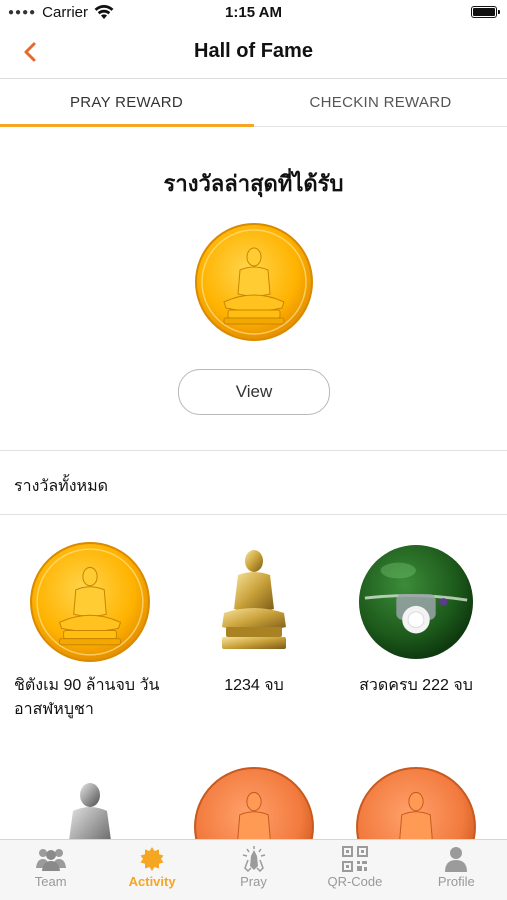  I want to click on status-time: 1:15 AM, so click(253, 12).